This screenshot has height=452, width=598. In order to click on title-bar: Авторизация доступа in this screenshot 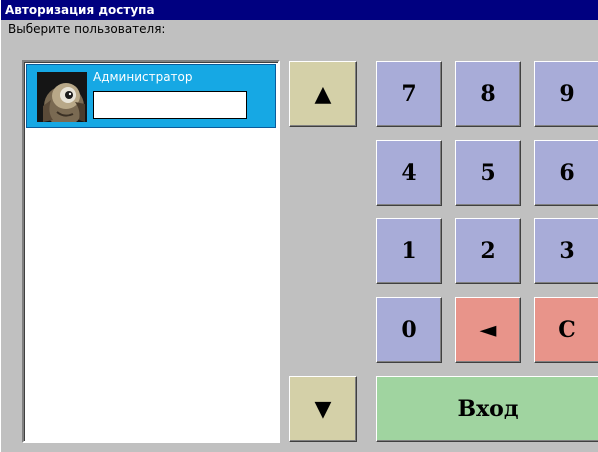, I will do `click(299, 10)`.